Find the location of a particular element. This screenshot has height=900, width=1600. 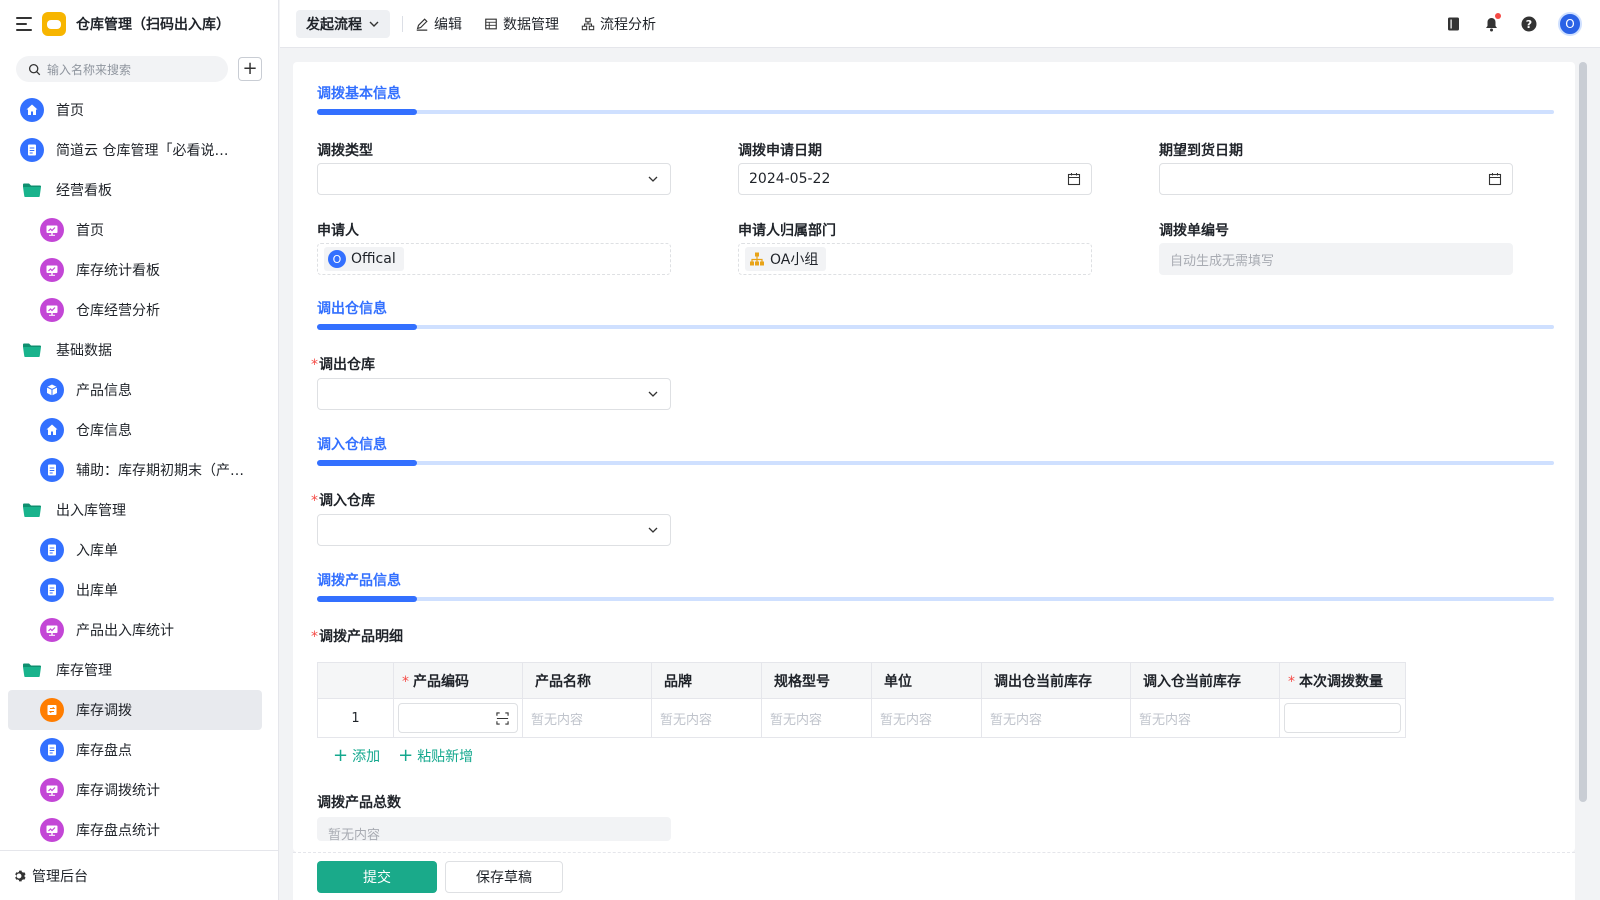

scan-icon is located at coordinates (502, 718).